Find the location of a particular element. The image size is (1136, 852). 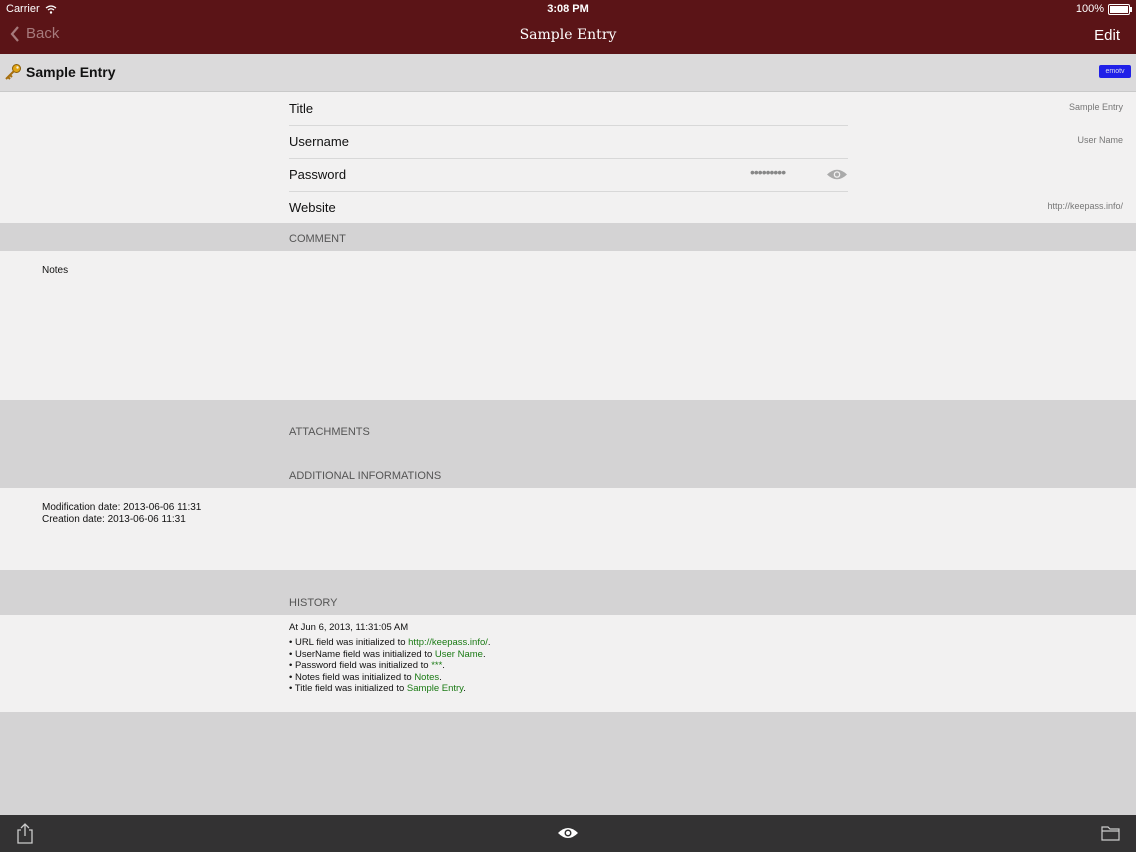

field-label: Title is located at coordinates (301, 108).